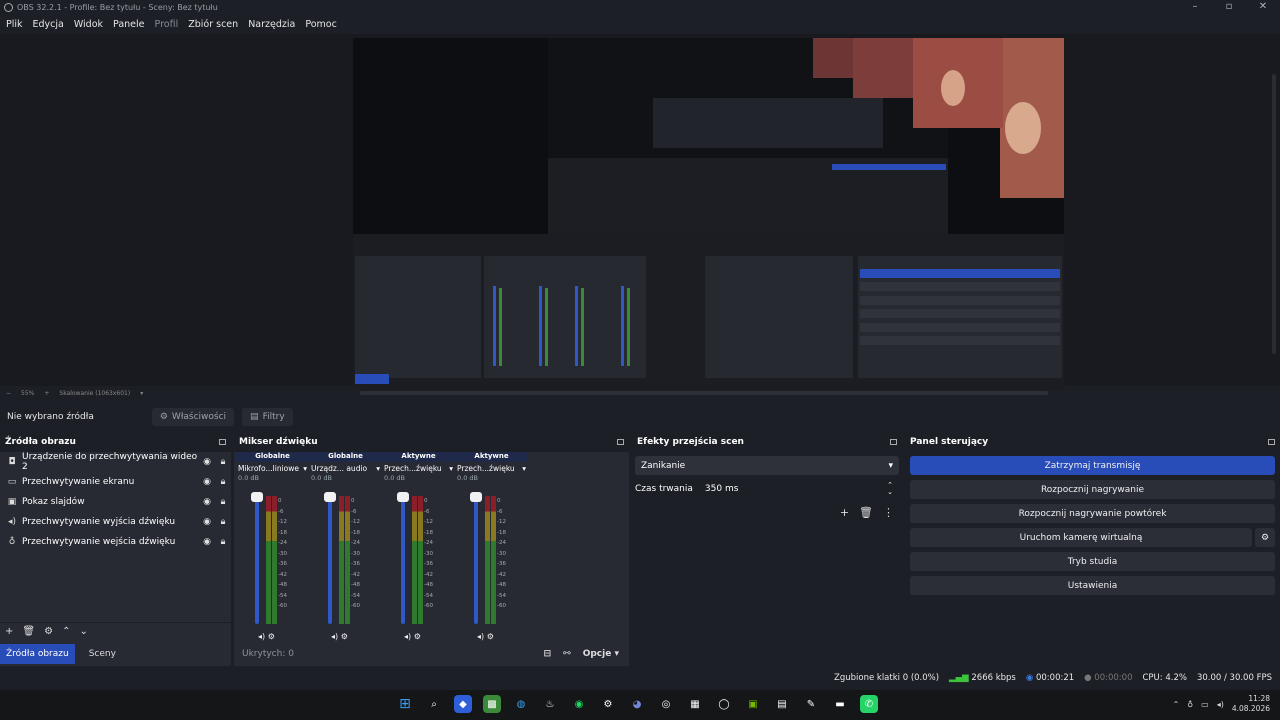 The image size is (1280, 720). What do you see at coordinates (1263, 7) in the screenshot?
I see `close-icon: ✕` at bounding box center [1263, 7].